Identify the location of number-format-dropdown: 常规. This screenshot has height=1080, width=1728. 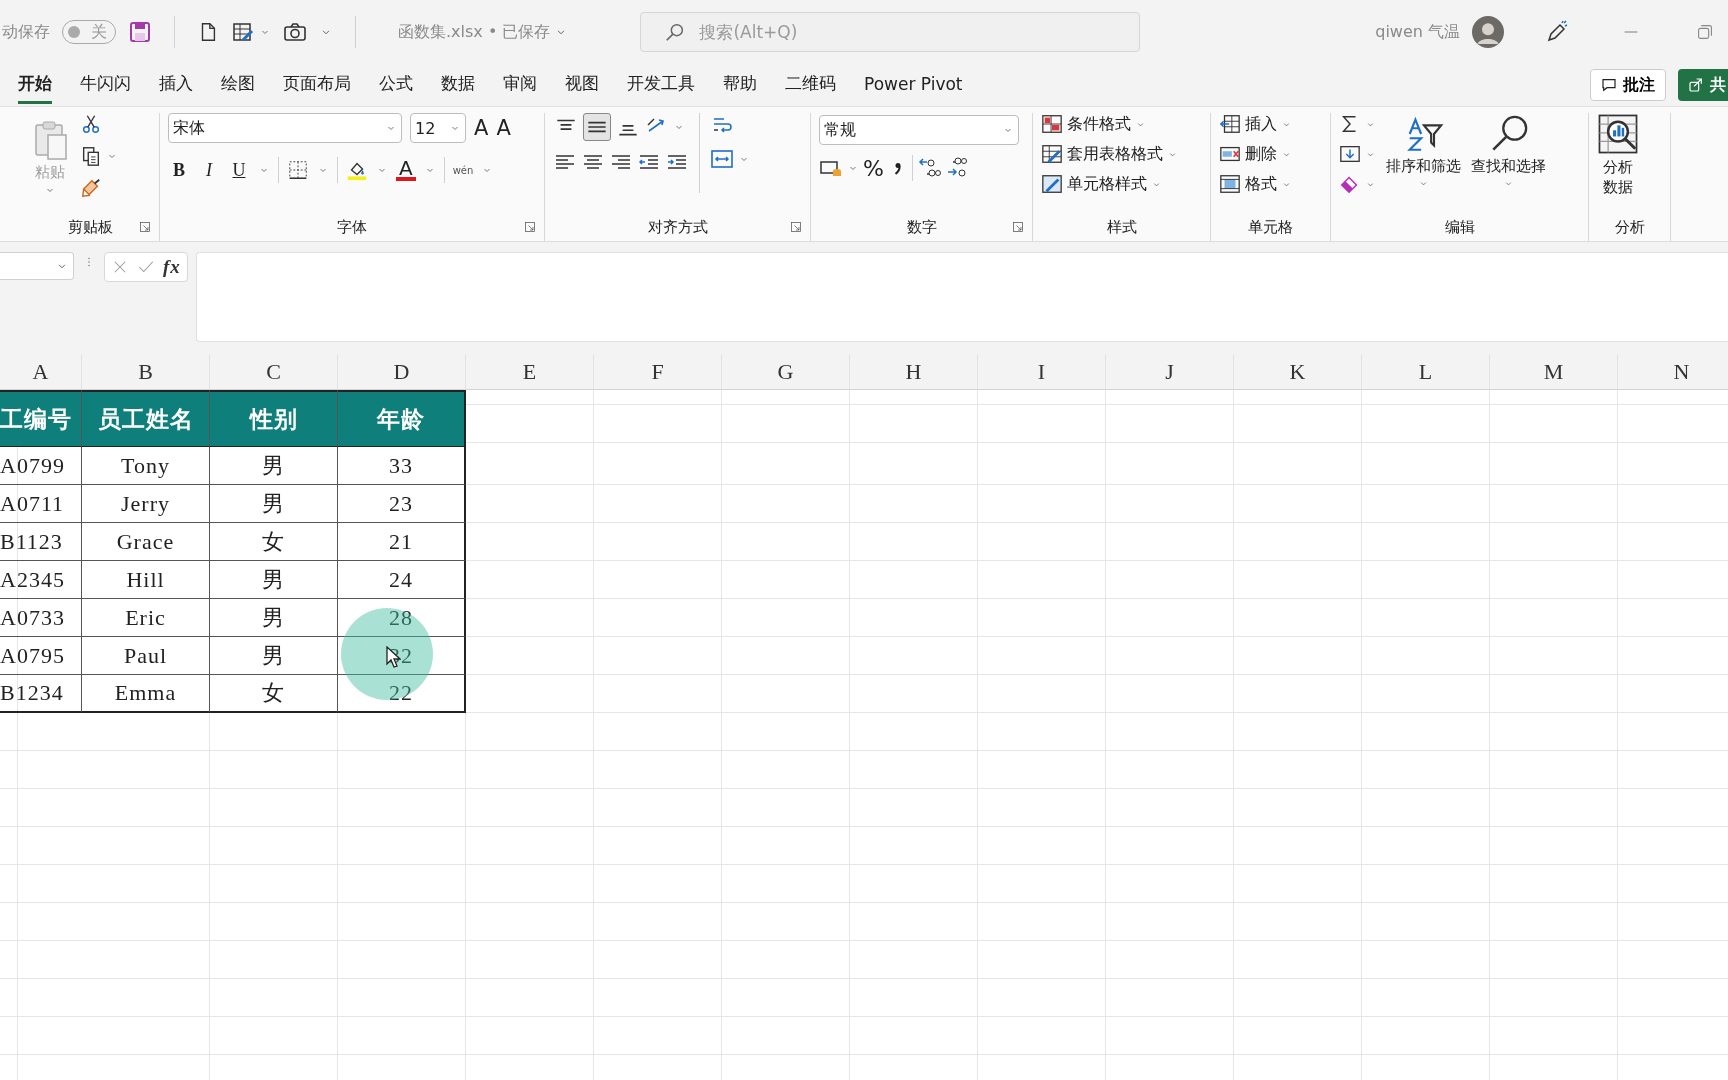
(919, 130).